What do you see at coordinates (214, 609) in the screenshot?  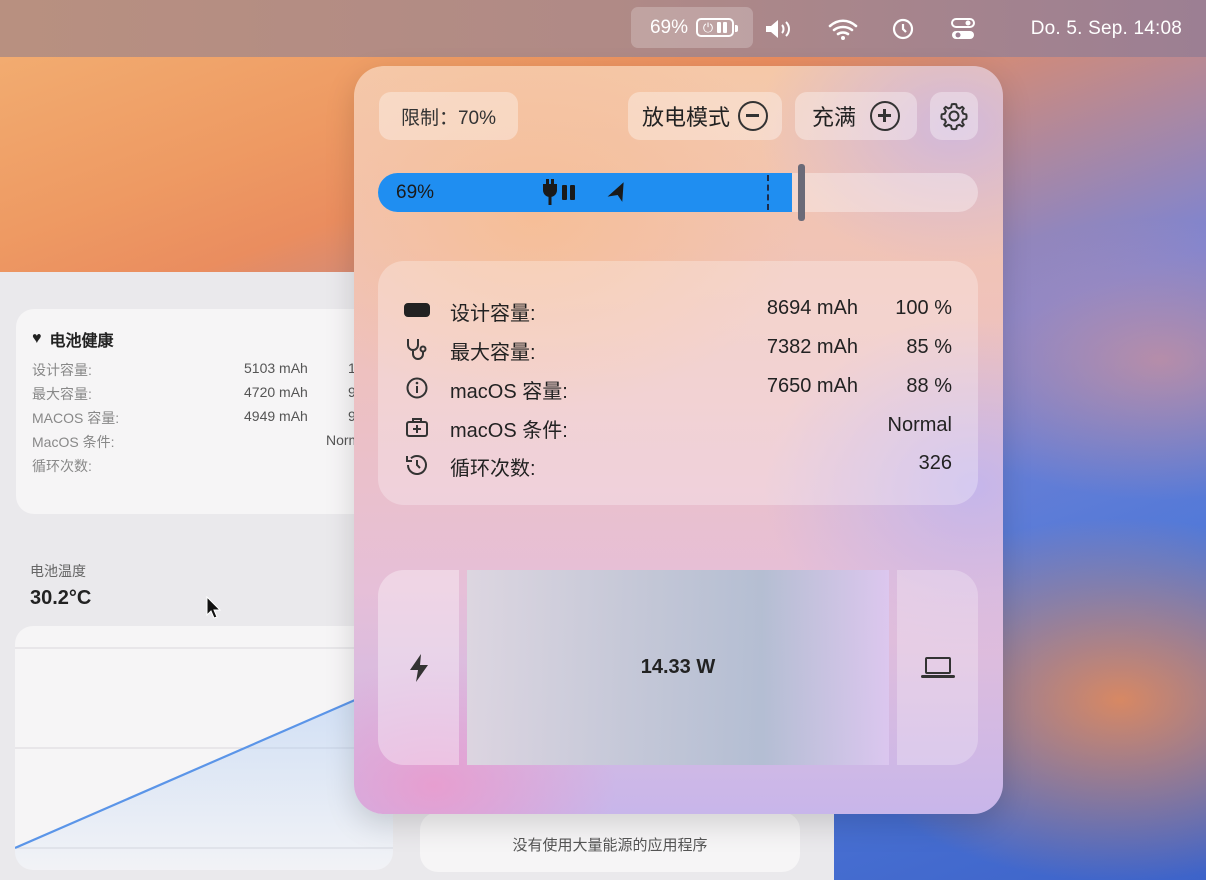 I see `mouse-cursor-icon` at bounding box center [214, 609].